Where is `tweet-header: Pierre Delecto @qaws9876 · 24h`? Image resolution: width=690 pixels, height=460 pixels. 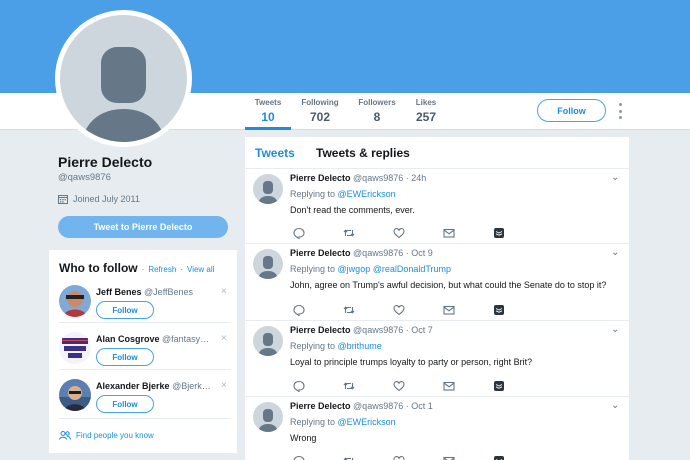 tweet-header: Pierre Delecto @qaws9876 · 24h is located at coordinates (358, 178).